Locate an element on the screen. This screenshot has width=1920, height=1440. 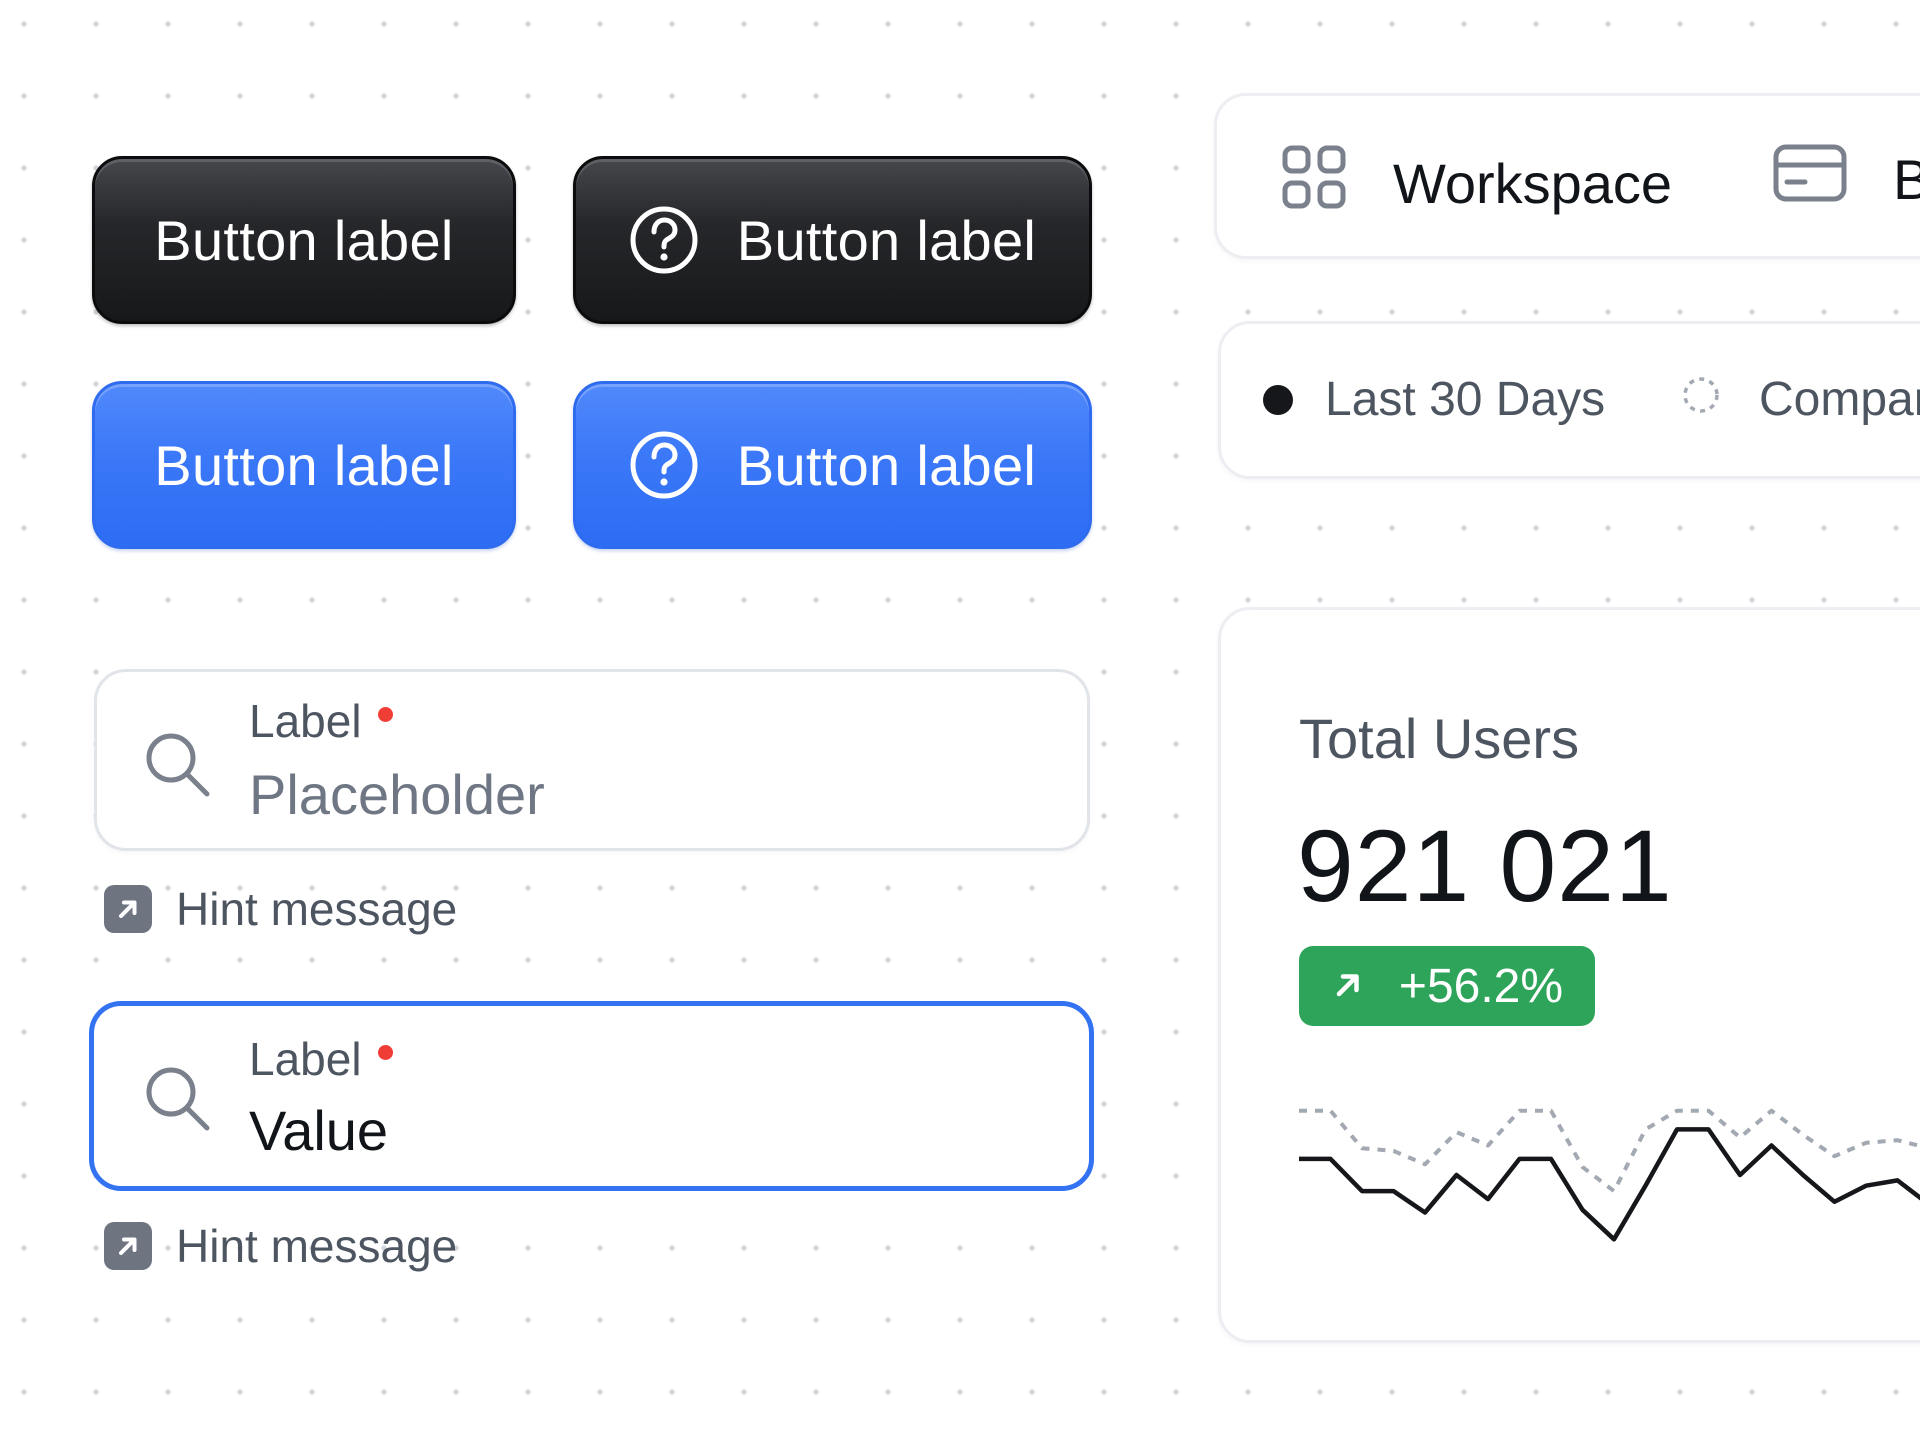
change-value: +56.2% is located at coordinates (1481, 986).